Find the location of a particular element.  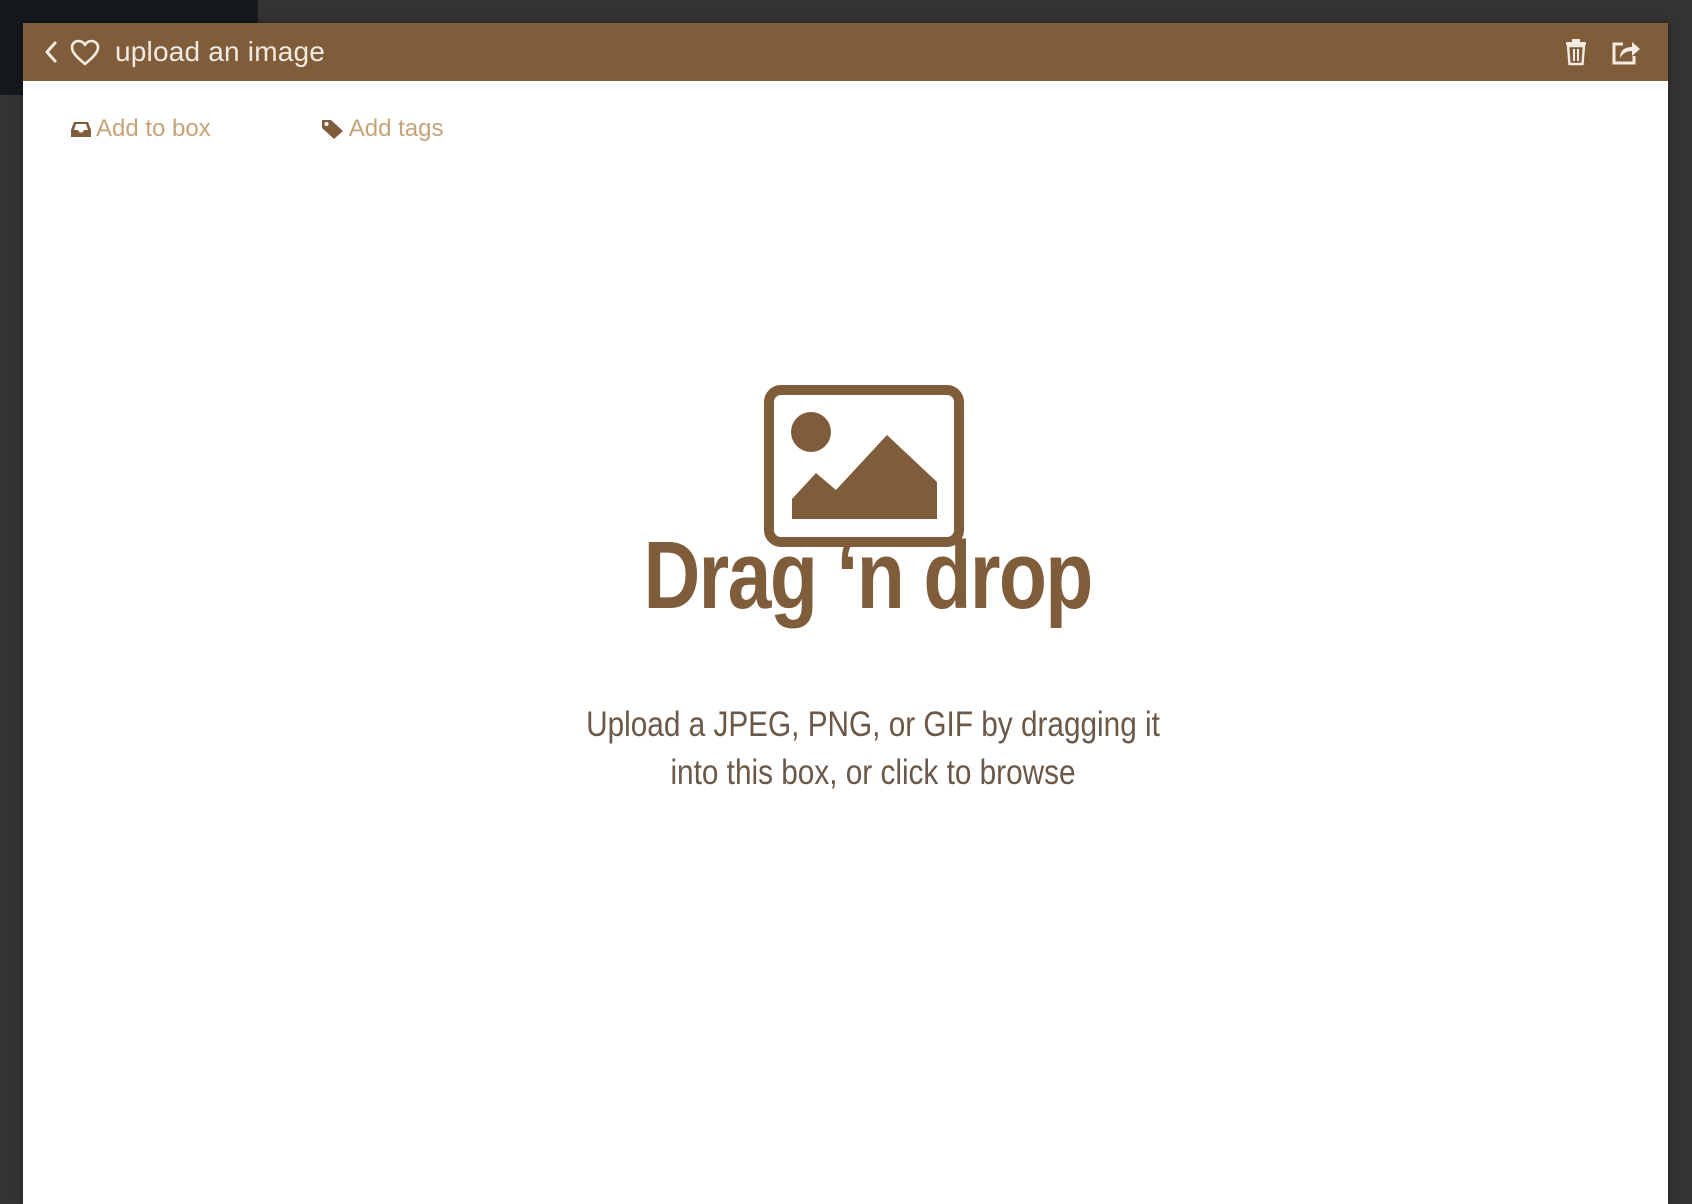

add-to-box-label: Add to box is located at coordinates (153, 128).